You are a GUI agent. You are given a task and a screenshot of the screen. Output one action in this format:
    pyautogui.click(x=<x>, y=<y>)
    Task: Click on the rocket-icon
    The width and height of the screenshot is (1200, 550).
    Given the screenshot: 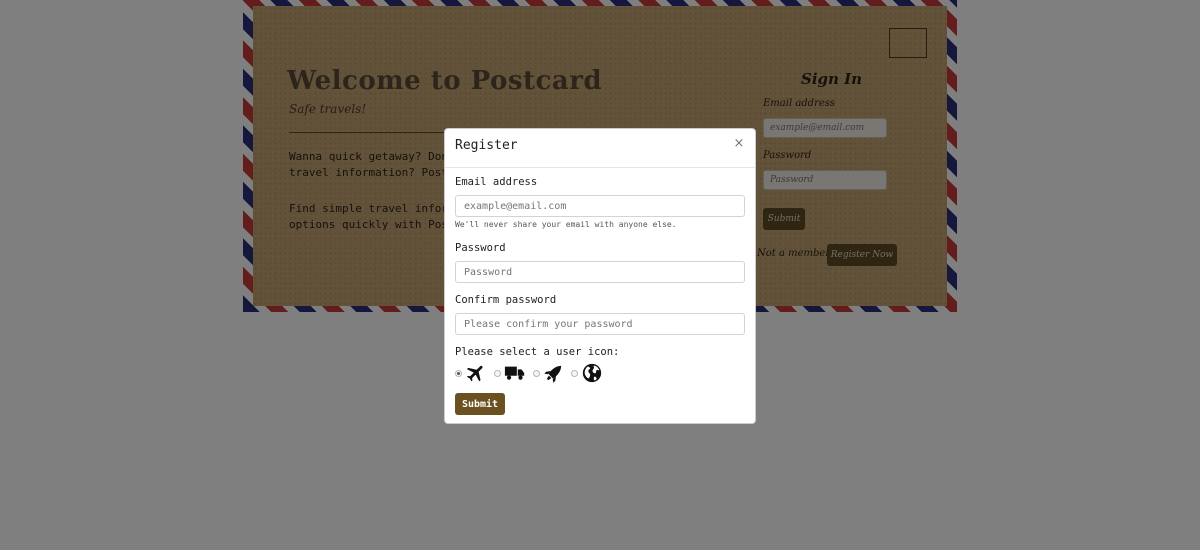 What is the action you would take?
    pyautogui.click(x=554, y=373)
    